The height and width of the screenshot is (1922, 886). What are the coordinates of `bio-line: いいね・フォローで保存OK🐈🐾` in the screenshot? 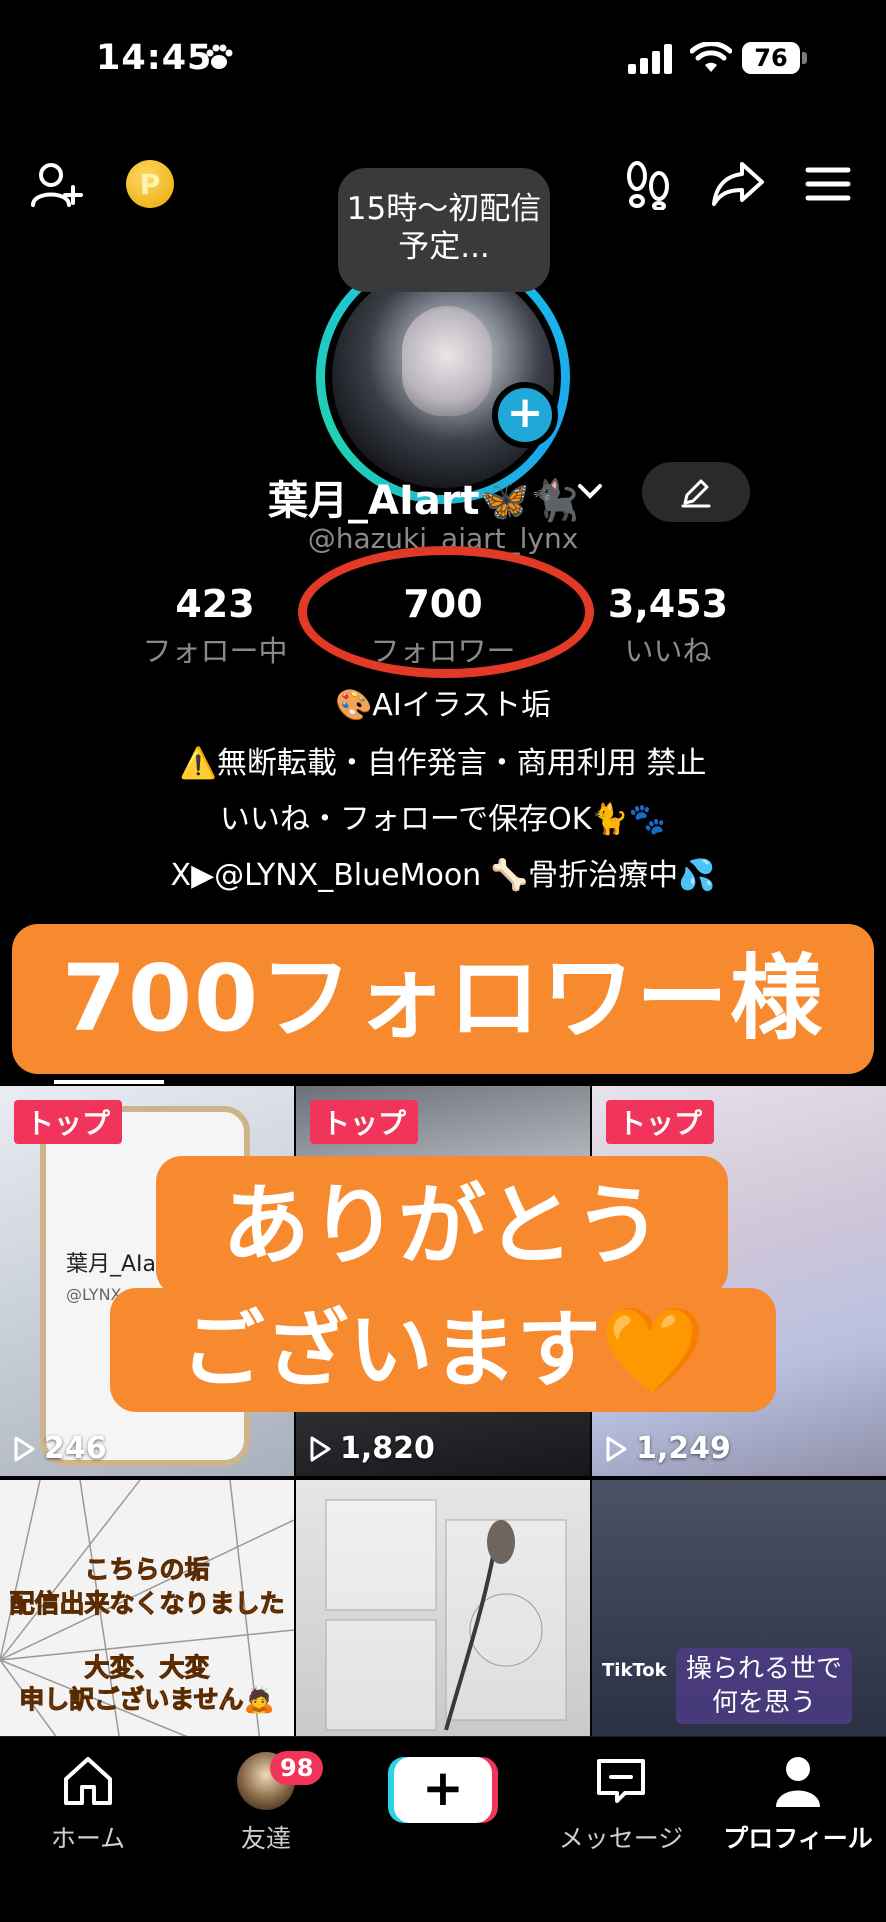 It's located at (443, 819).